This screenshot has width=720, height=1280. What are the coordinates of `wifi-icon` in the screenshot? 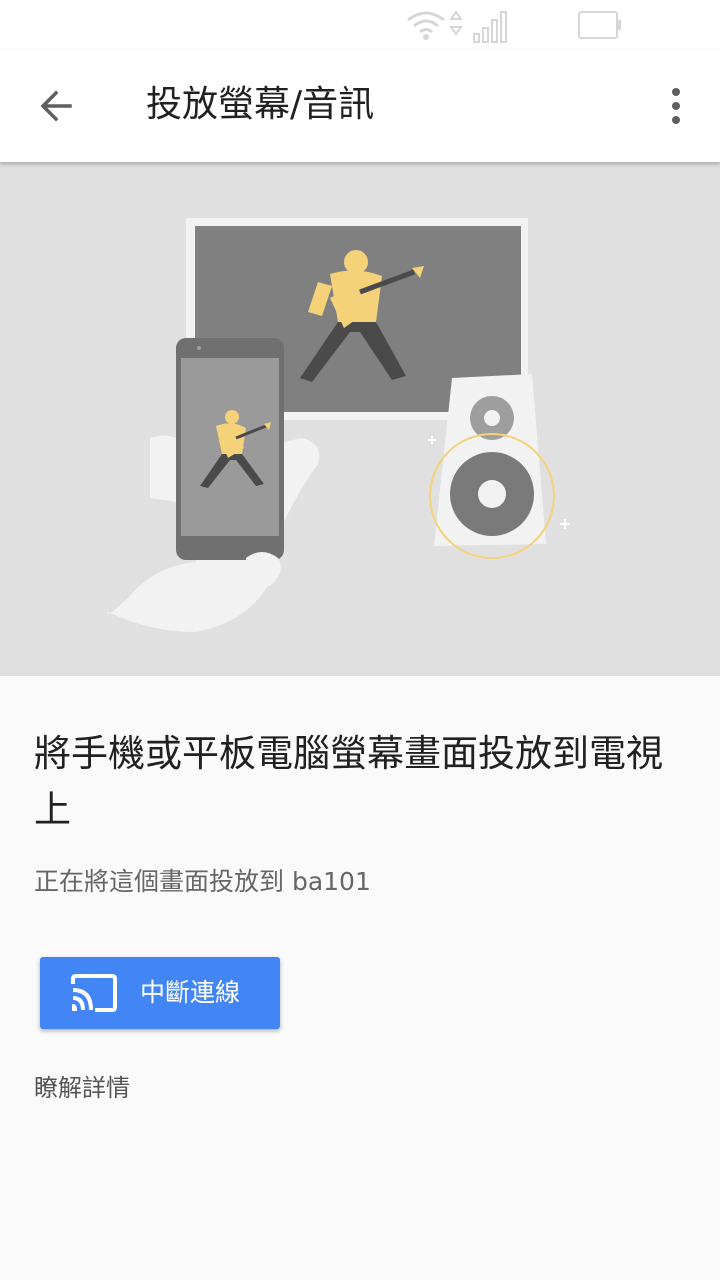 It's located at (426, 25).